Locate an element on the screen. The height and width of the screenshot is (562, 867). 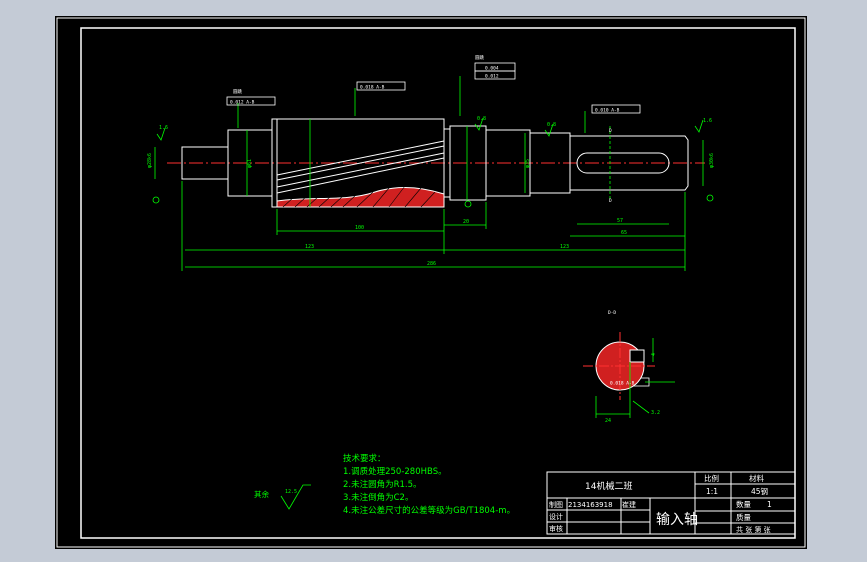
tech-heading: 技术要求： is located at coordinates (364, 458).